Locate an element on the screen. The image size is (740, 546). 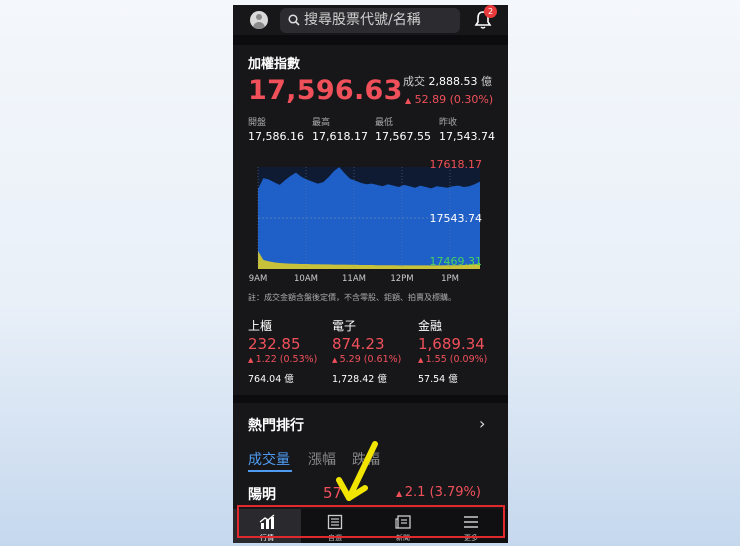
sector-volume: 1,728.42 億 is located at coordinates (359, 379).